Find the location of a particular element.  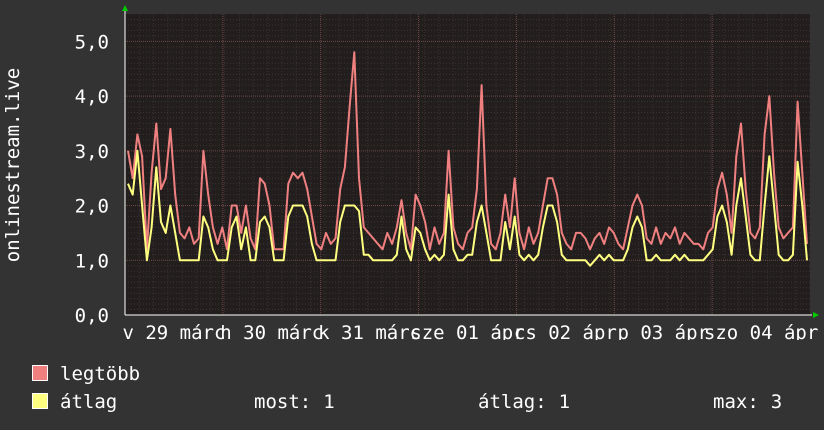

stat-average: átlag: 1 is located at coordinates (524, 402).